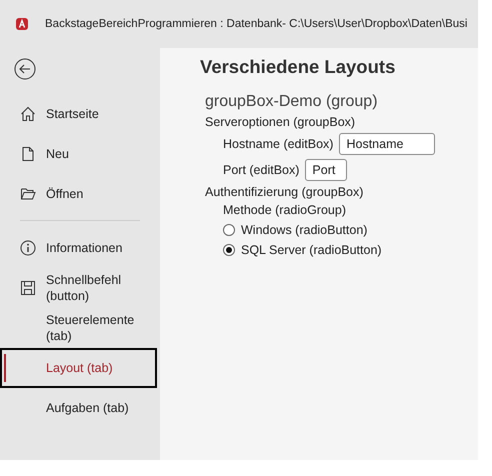  I want to click on sidebar-item: Steuerelemente (tab), so click(78, 328).